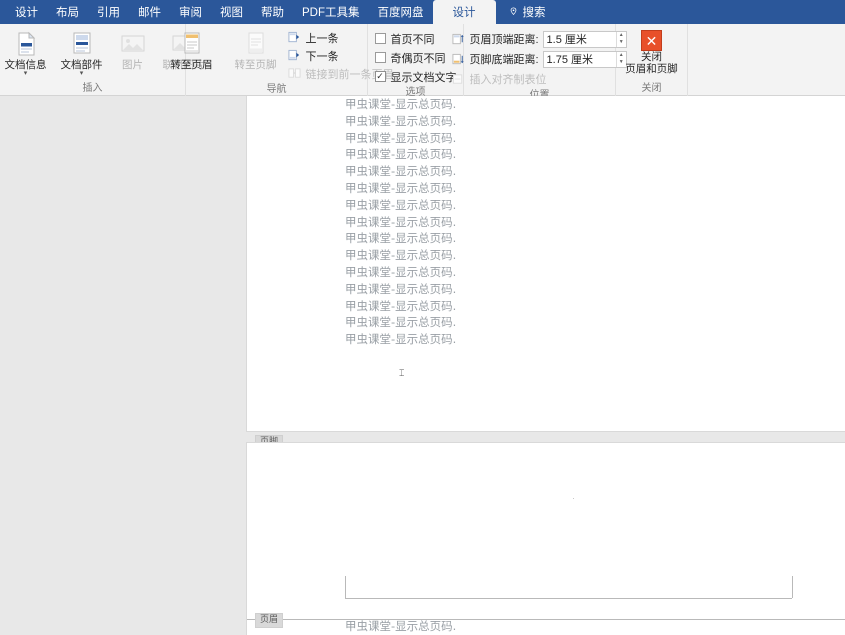  Describe the element at coordinates (26, 44) in the screenshot. I see `document-info-icon` at that location.